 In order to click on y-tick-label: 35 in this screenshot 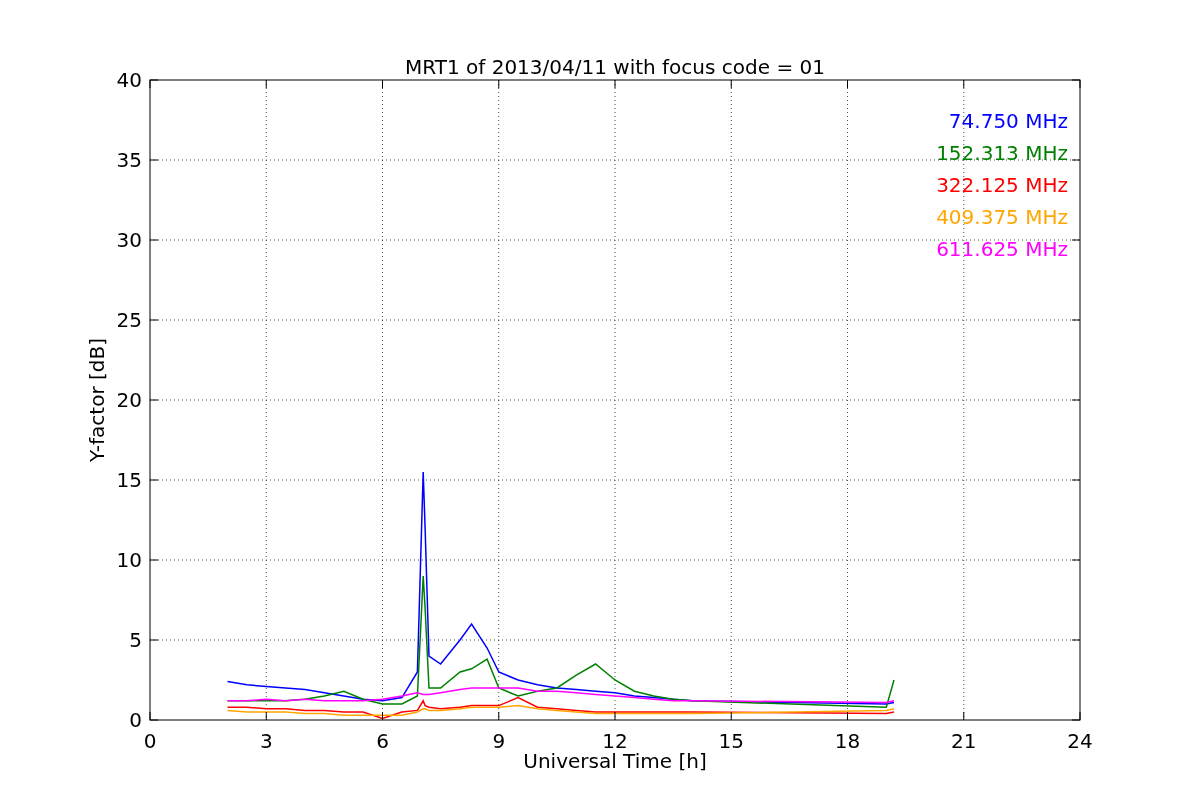, I will do `click(129, 160)`.